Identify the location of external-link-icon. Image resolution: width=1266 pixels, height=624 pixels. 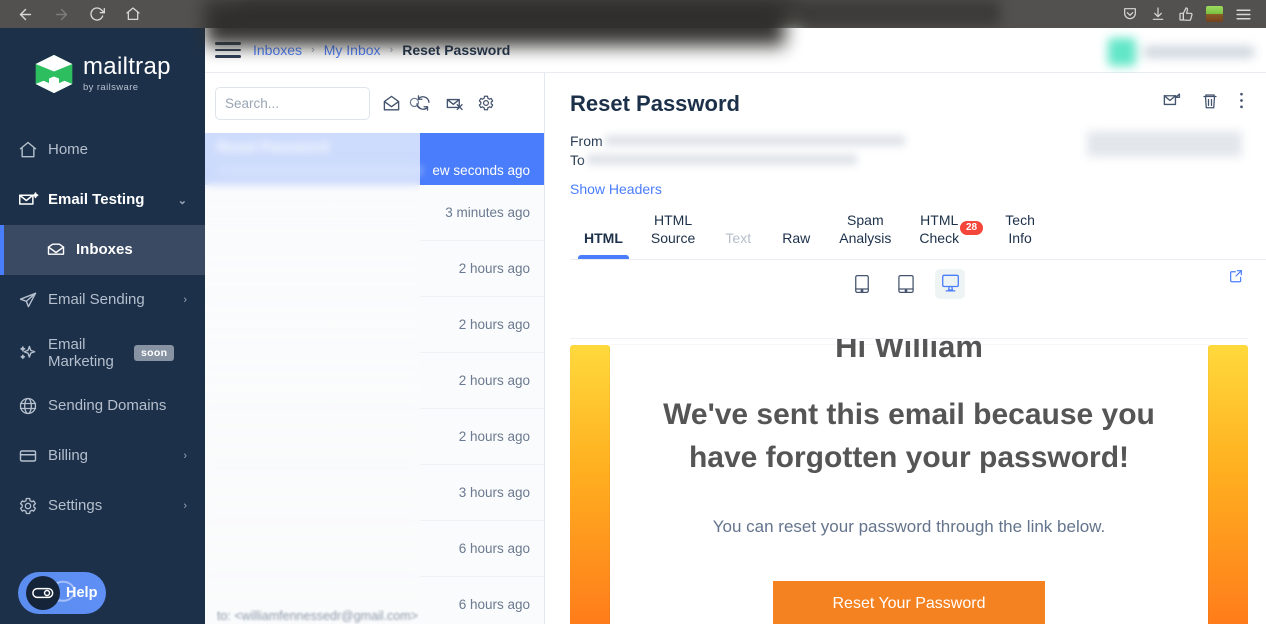
(1236, 276).